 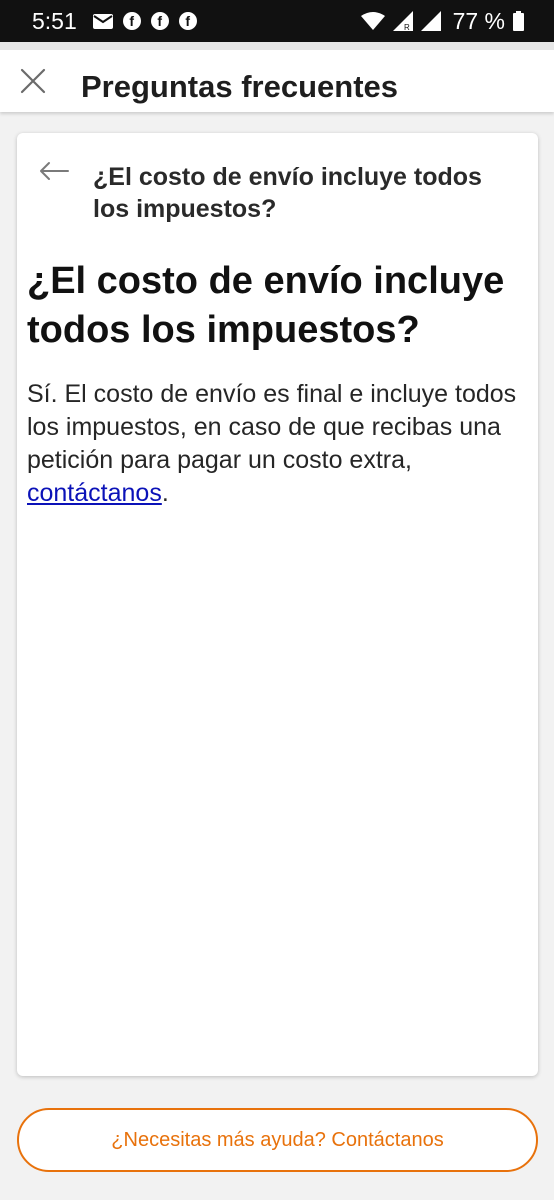 I want to click on app-header: Preguntas frecuentes, so click(x=277, y=77).